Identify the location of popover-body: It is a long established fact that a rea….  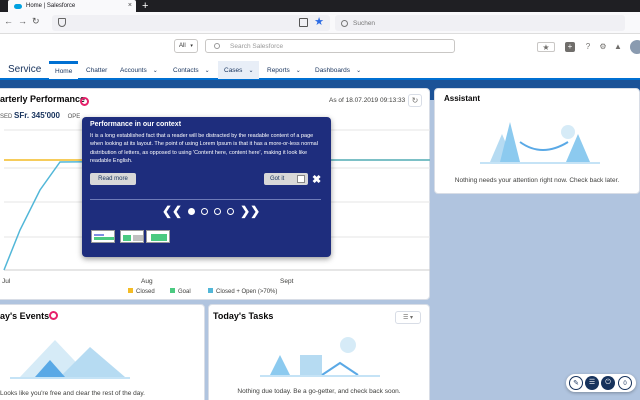
(204, 149).